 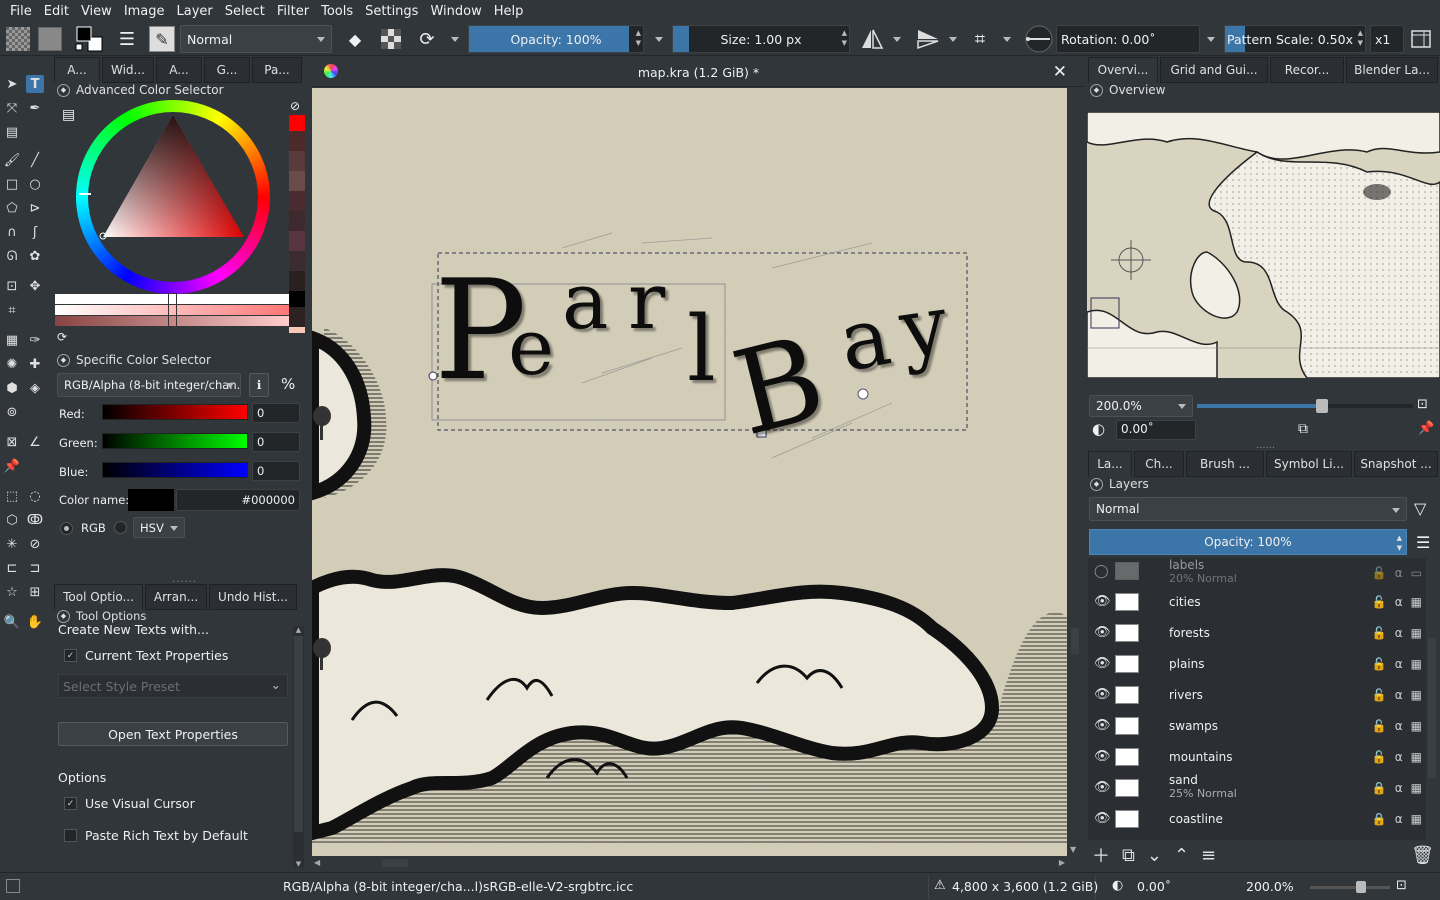 I want to click on lock-icon: 🔒, so click(x=1379, y=819).